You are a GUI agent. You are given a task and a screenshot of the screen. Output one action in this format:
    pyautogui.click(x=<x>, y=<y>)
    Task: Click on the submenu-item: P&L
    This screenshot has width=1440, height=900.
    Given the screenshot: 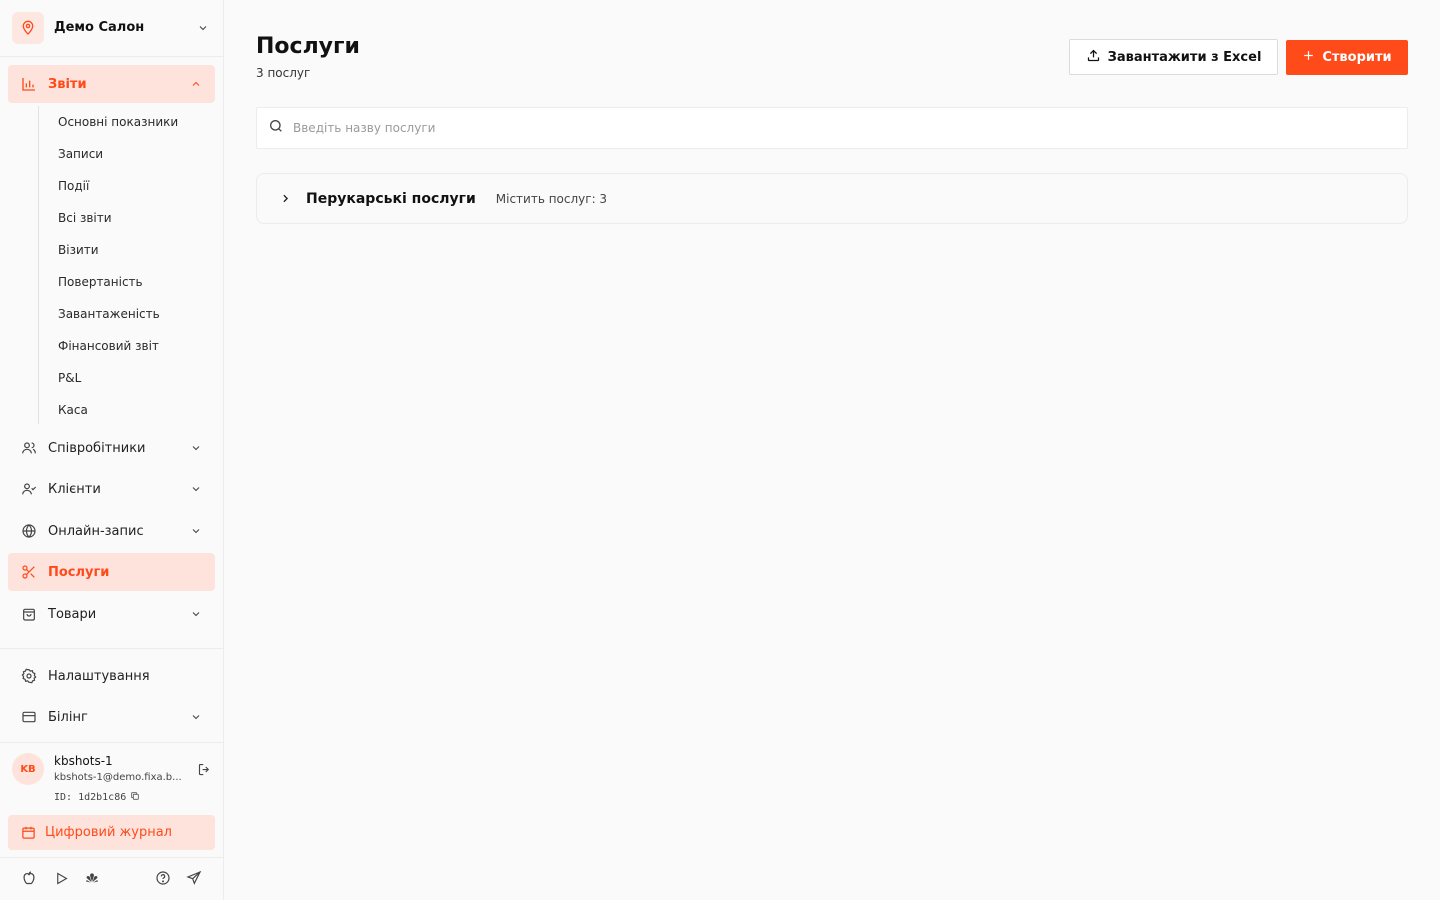 What is the action you would take?
    pyautogui.click(x=69, y=378)
    